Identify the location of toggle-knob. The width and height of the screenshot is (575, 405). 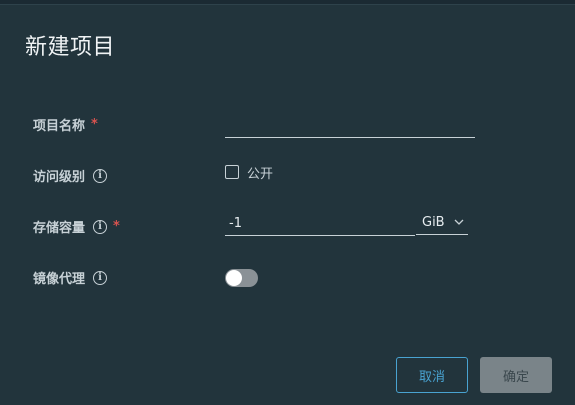
(234, 278).